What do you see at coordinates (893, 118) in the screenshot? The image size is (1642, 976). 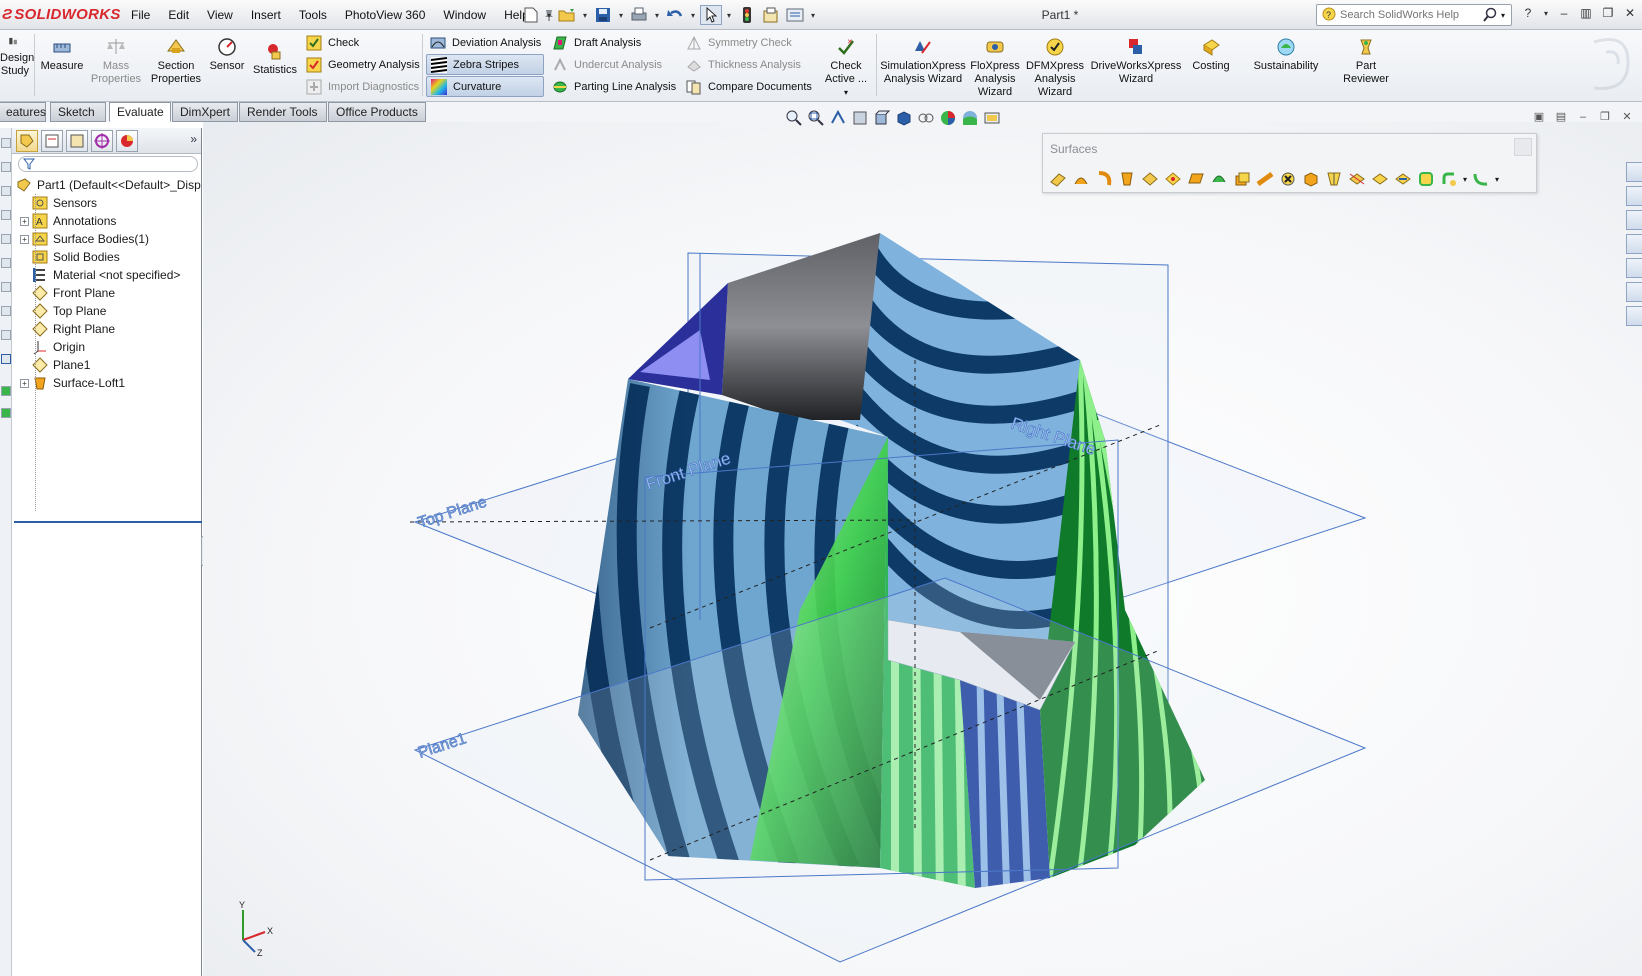 I see `heads-up-view-toolbar` at bounding box center [893, 118].